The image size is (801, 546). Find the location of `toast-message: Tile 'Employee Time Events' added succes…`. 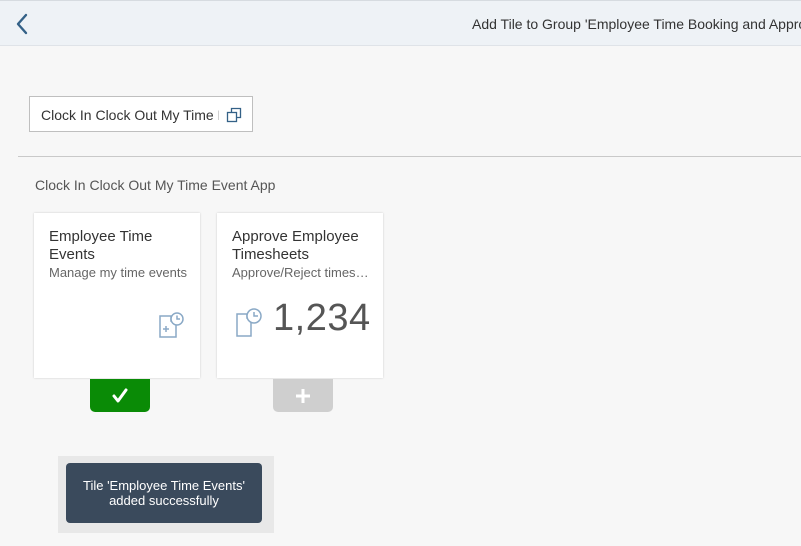

toast-message: Tile 'Employee Time Events' added succes… is located at coordinates (164, 493).